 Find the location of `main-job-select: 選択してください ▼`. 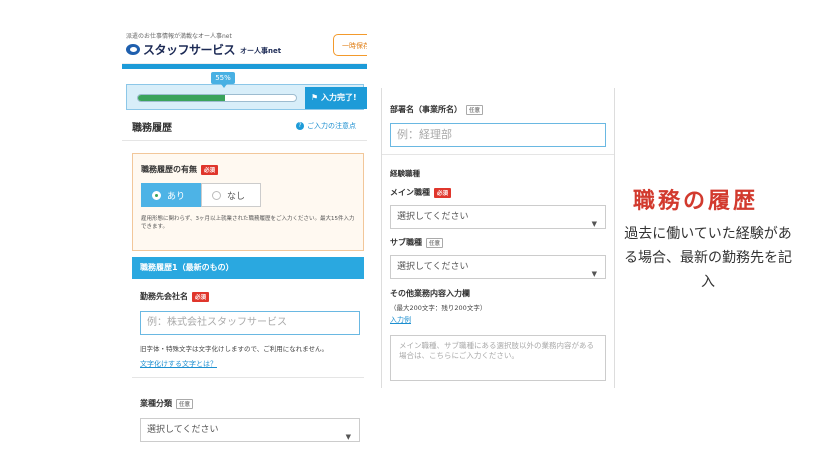

main-job-select: 選択してください ▼ is located at coordinates (498, 217).